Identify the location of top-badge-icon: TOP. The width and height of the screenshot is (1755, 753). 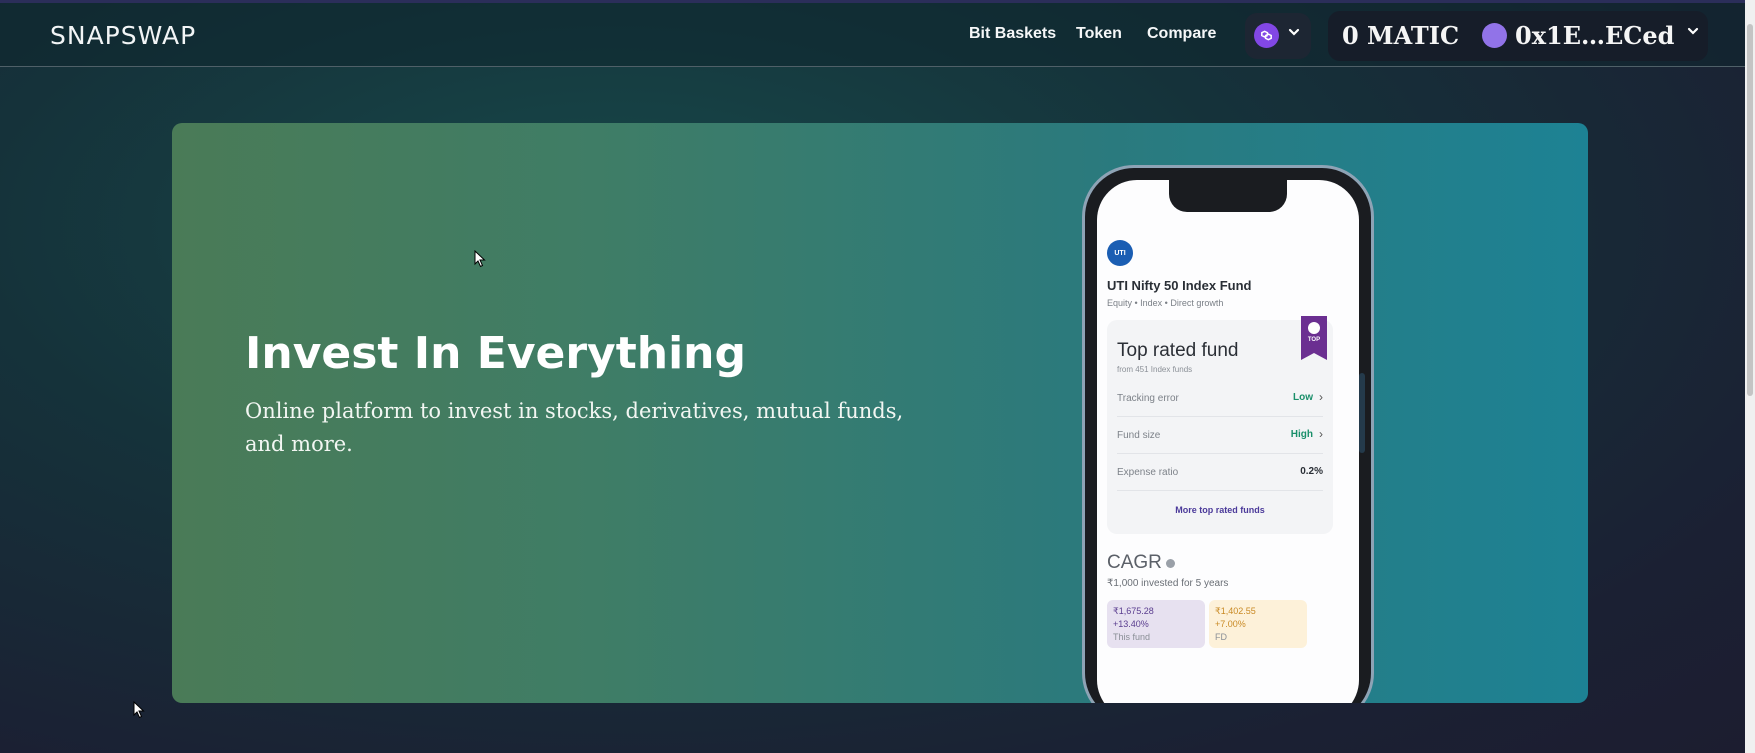
(1314, 338).